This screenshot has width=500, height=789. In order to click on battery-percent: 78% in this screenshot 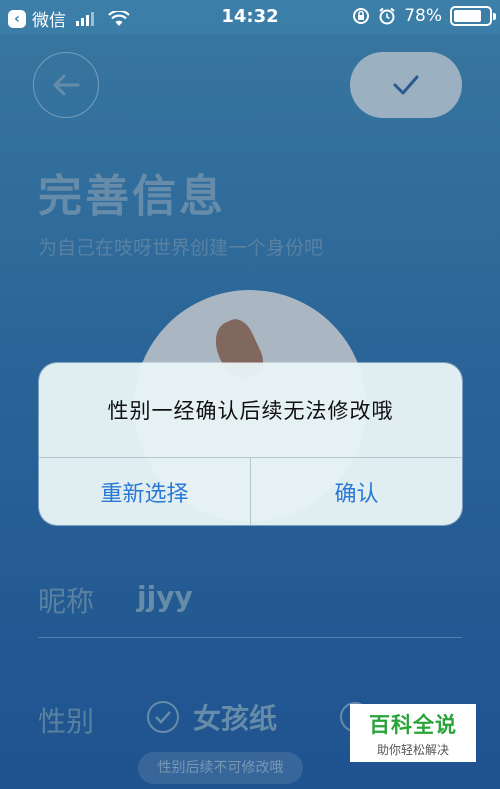, I will do `click(423, 16)`.